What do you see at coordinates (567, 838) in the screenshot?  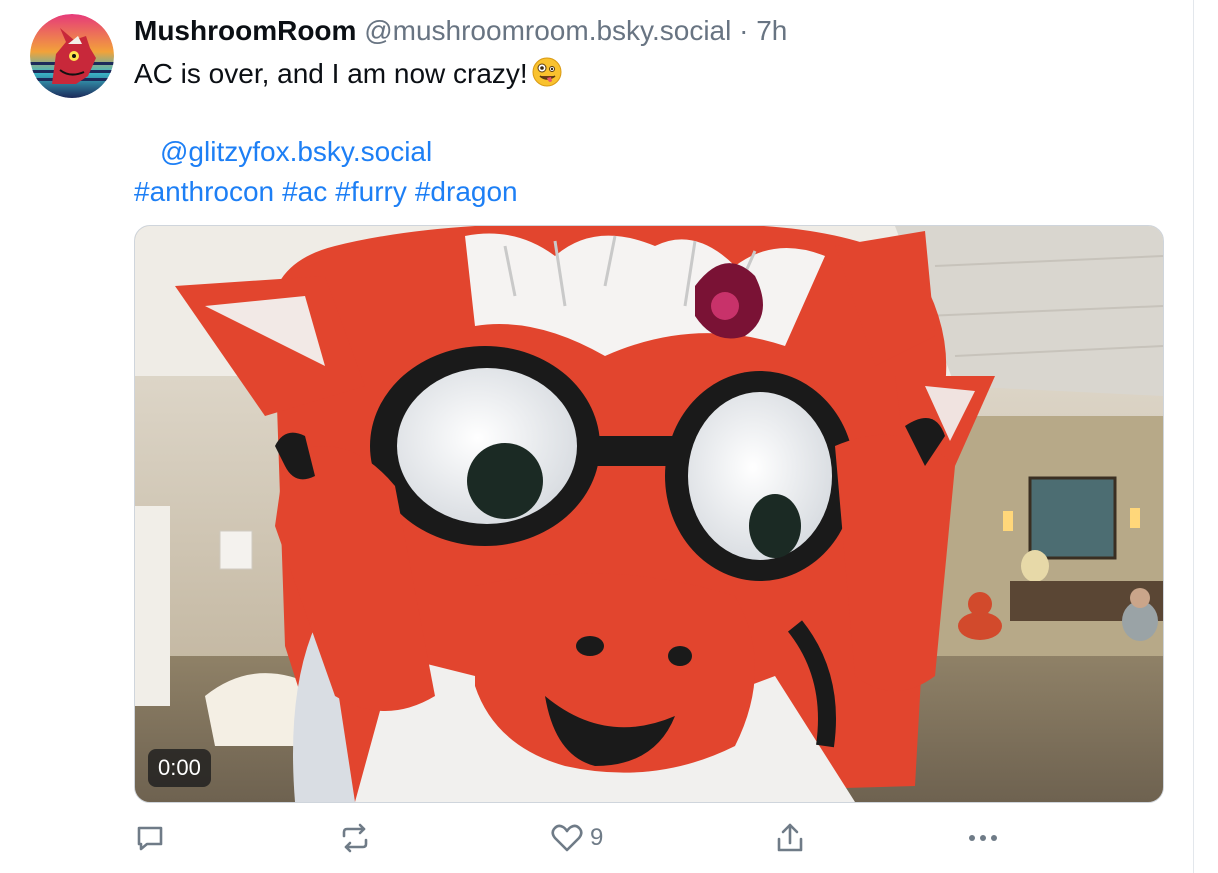 I see `heart-icon` at bounding box center [567, 838].